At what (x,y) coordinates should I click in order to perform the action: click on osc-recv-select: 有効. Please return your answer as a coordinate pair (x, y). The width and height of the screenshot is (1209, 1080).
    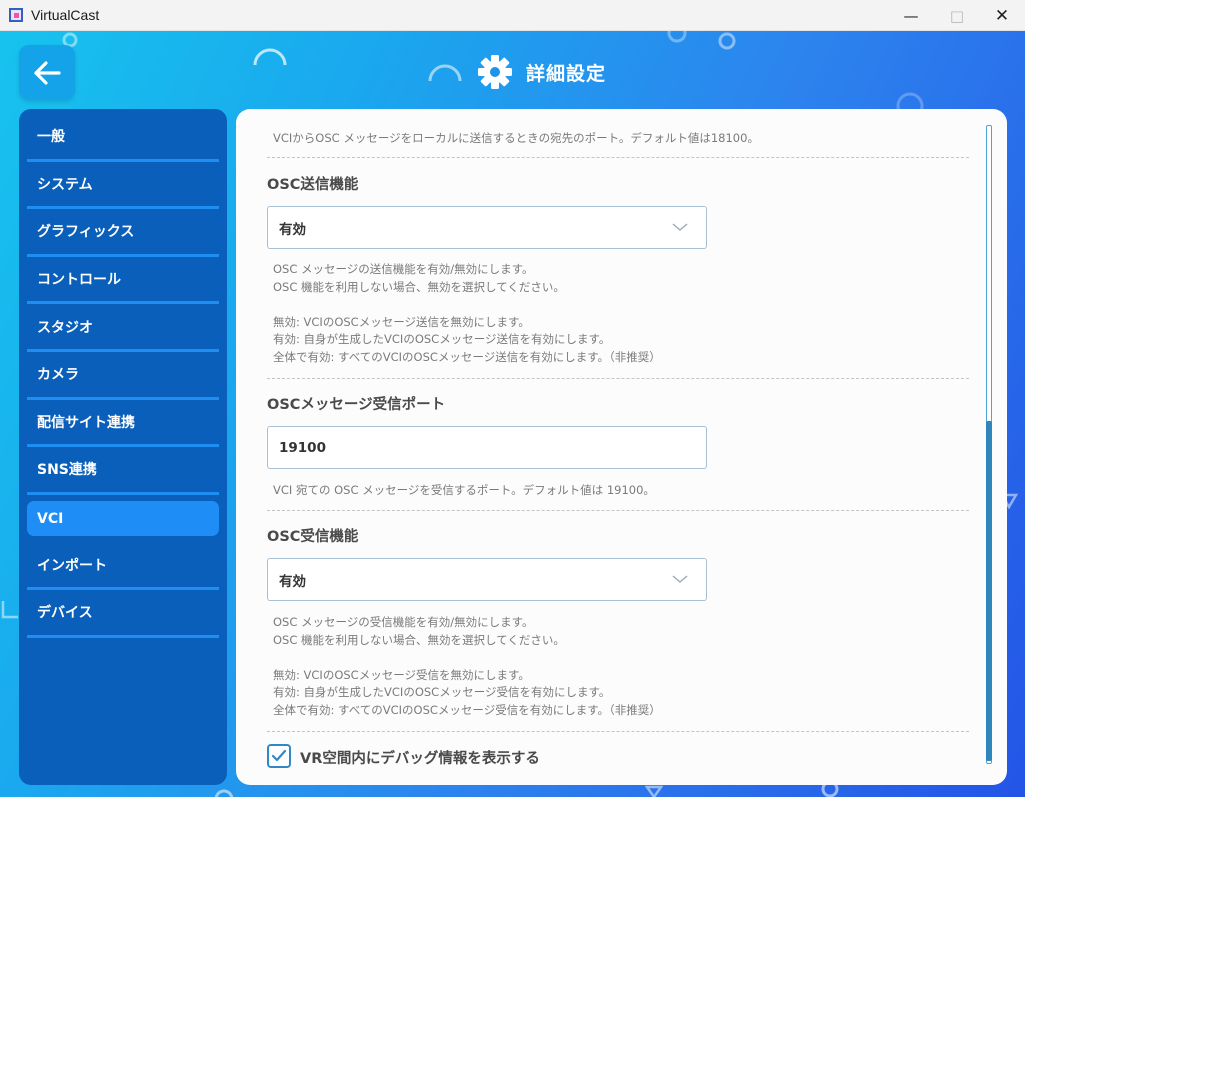
    Looking at the image, I should click on (487, 579).